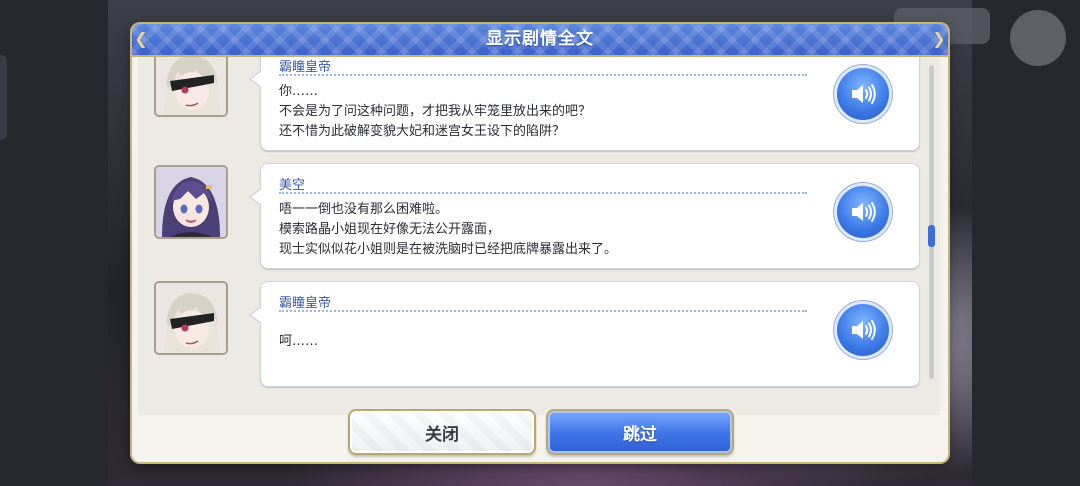 This screenshot has width=1080, height=486. Describe the element at coordinates (54, 243) in the screenshot. I see `letterbox-left` at that location.